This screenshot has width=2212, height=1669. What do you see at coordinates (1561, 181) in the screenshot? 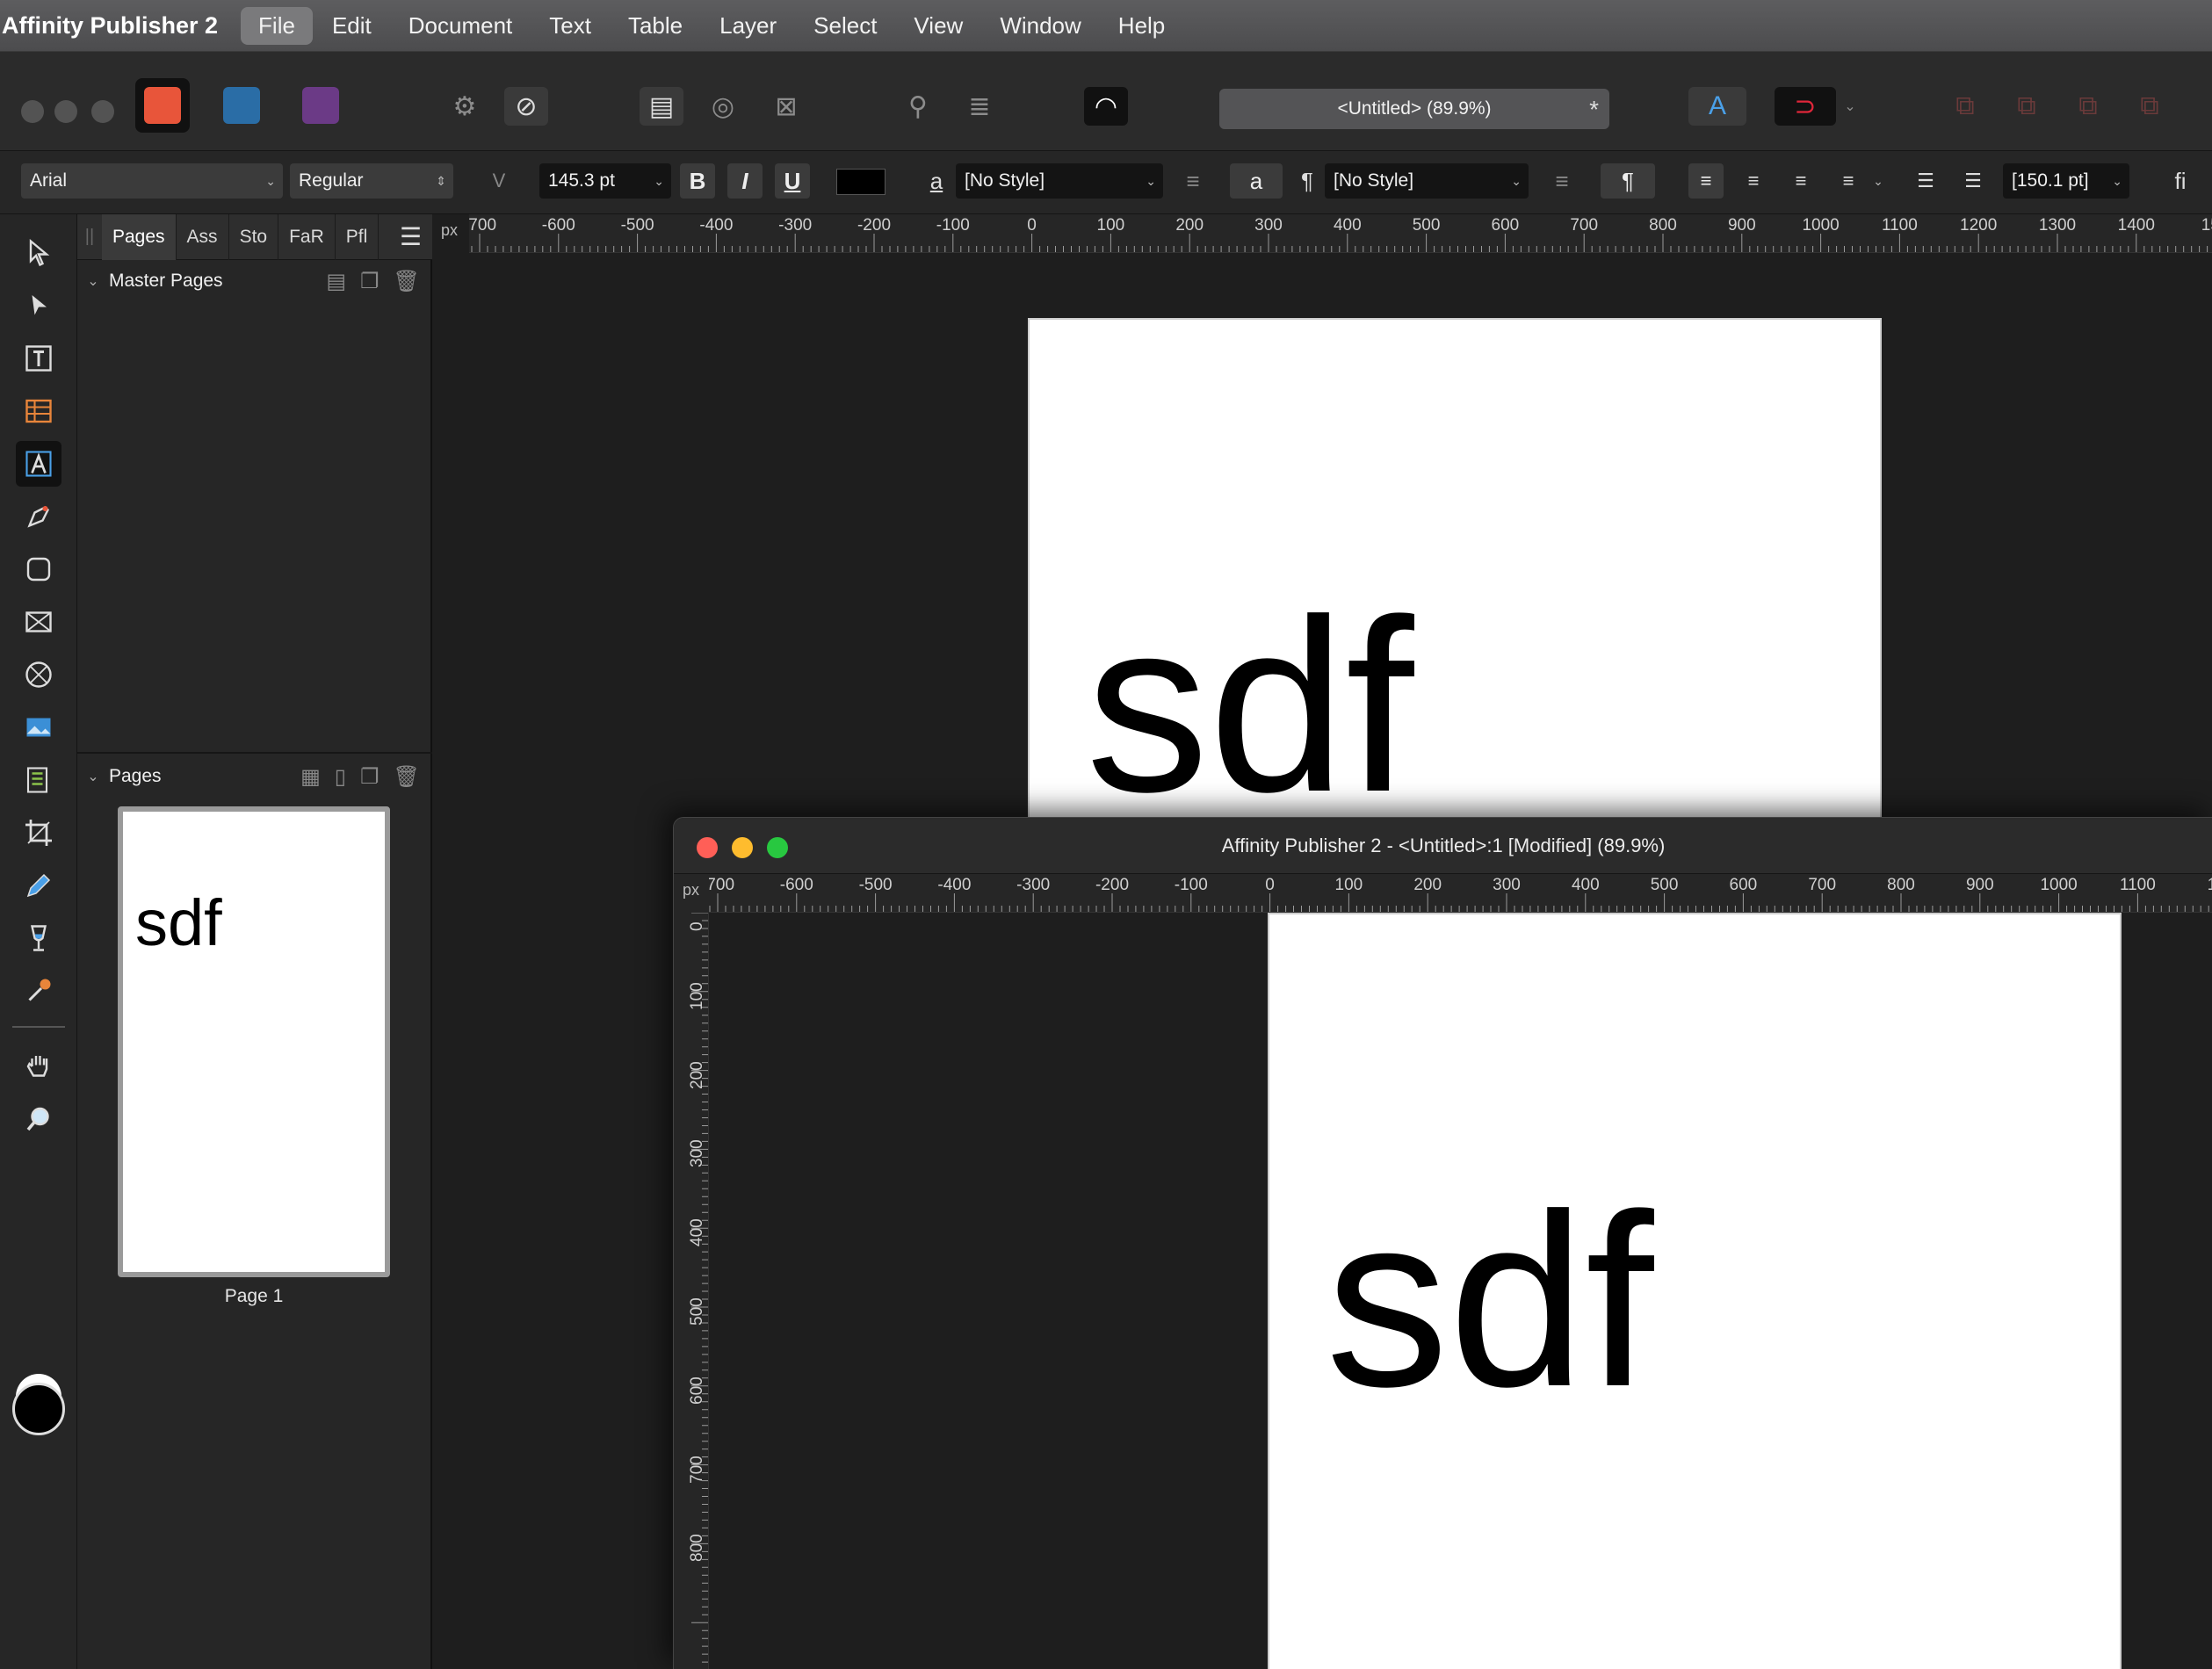
I see `paragraph-style-panel-icon: ≡` at bounding box center [1561, 181].